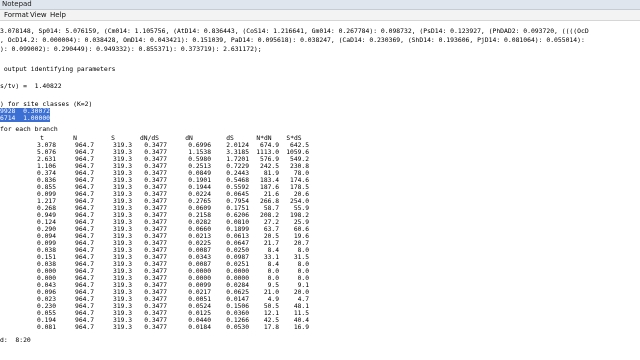  I want to click on table-cell: 0.7954, so click(237, 201).